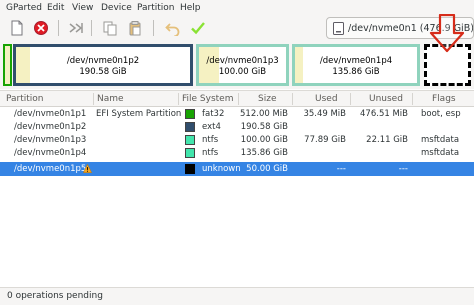 The width and height of the screenshot is (474, 305). What do you see at coordinates (213, 114) in the screenshot?
I see `cell-filesystem: fat32` at bounding box center [213, 114].